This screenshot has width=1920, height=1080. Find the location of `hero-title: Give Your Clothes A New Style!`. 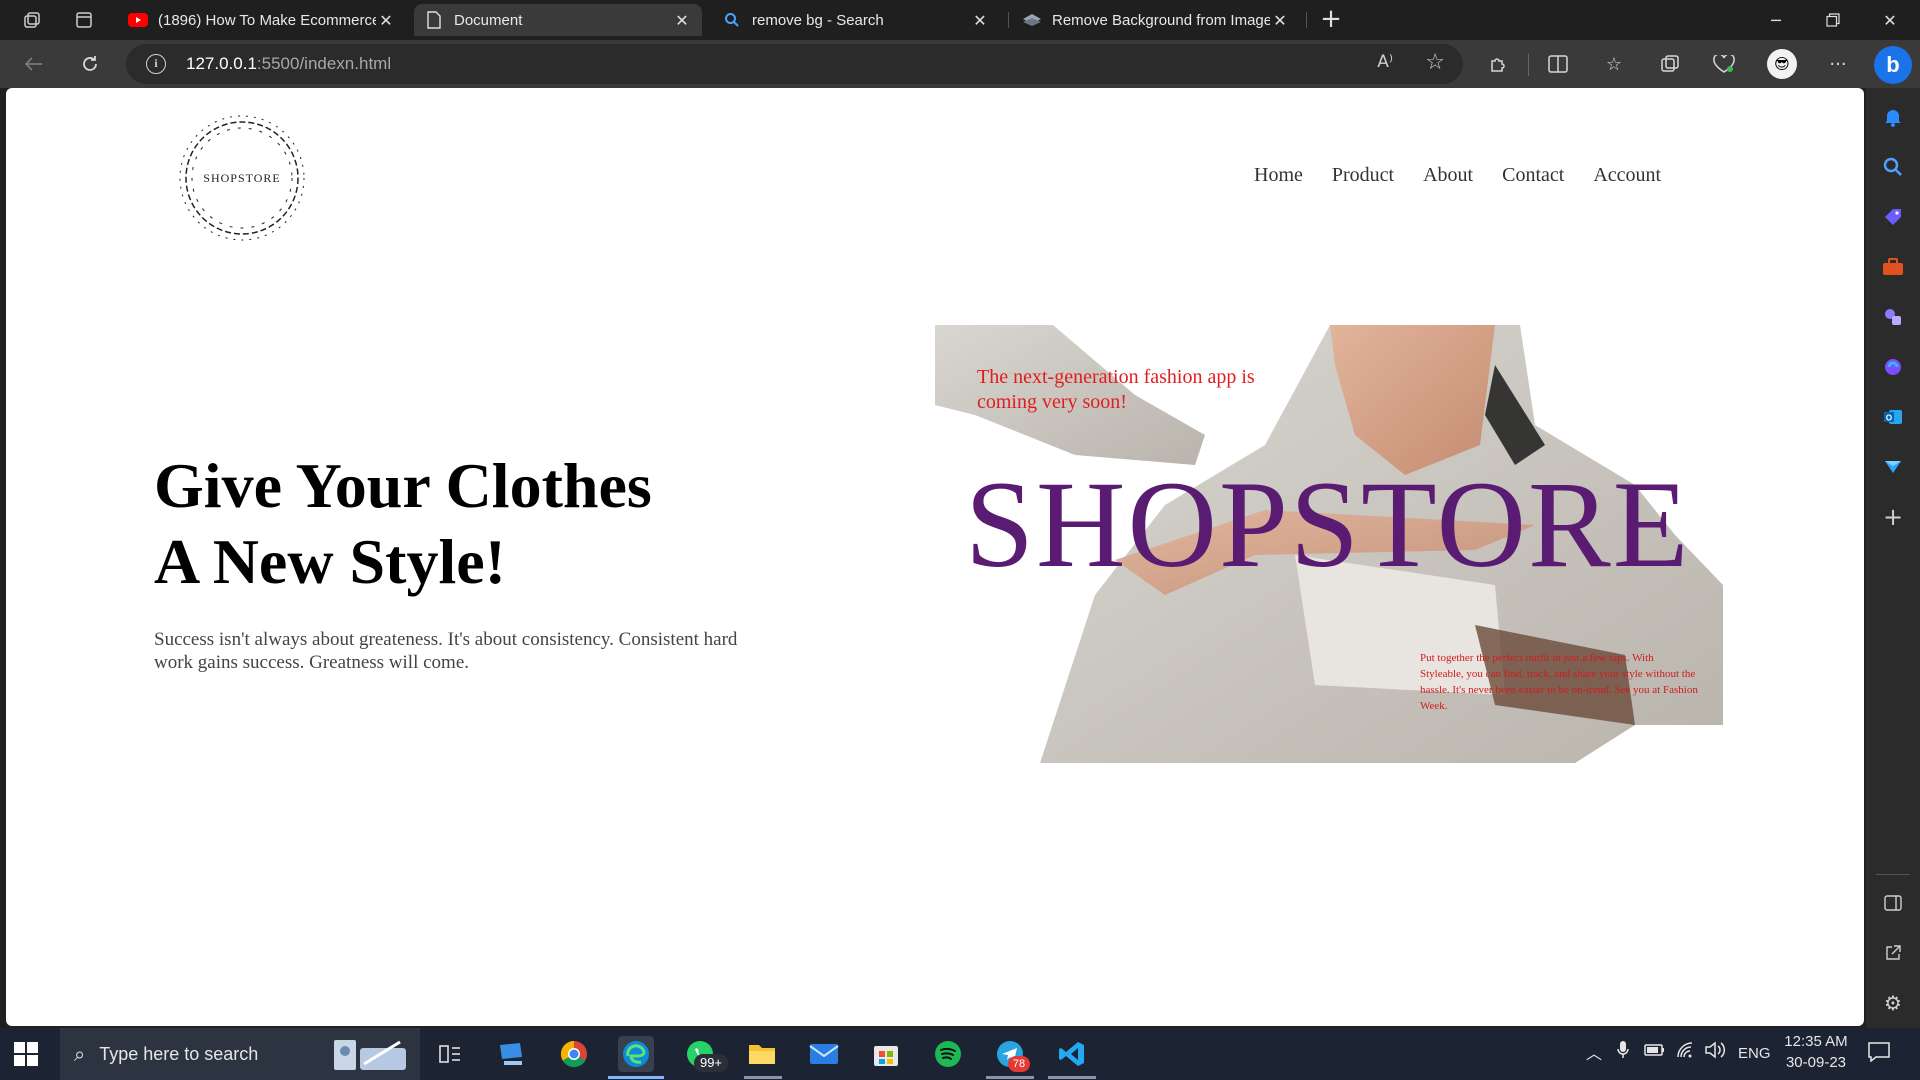

hero-title: Give Your Clothes A New Style! is located at coordinates (403, 524).